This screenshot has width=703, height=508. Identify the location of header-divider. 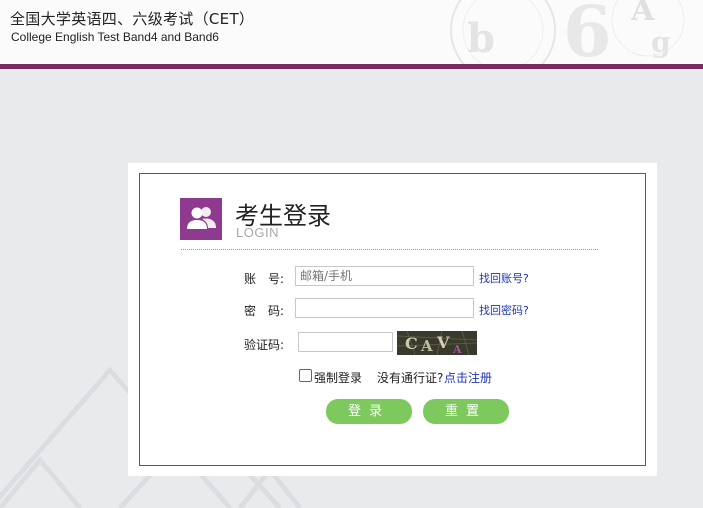
(389, 249).